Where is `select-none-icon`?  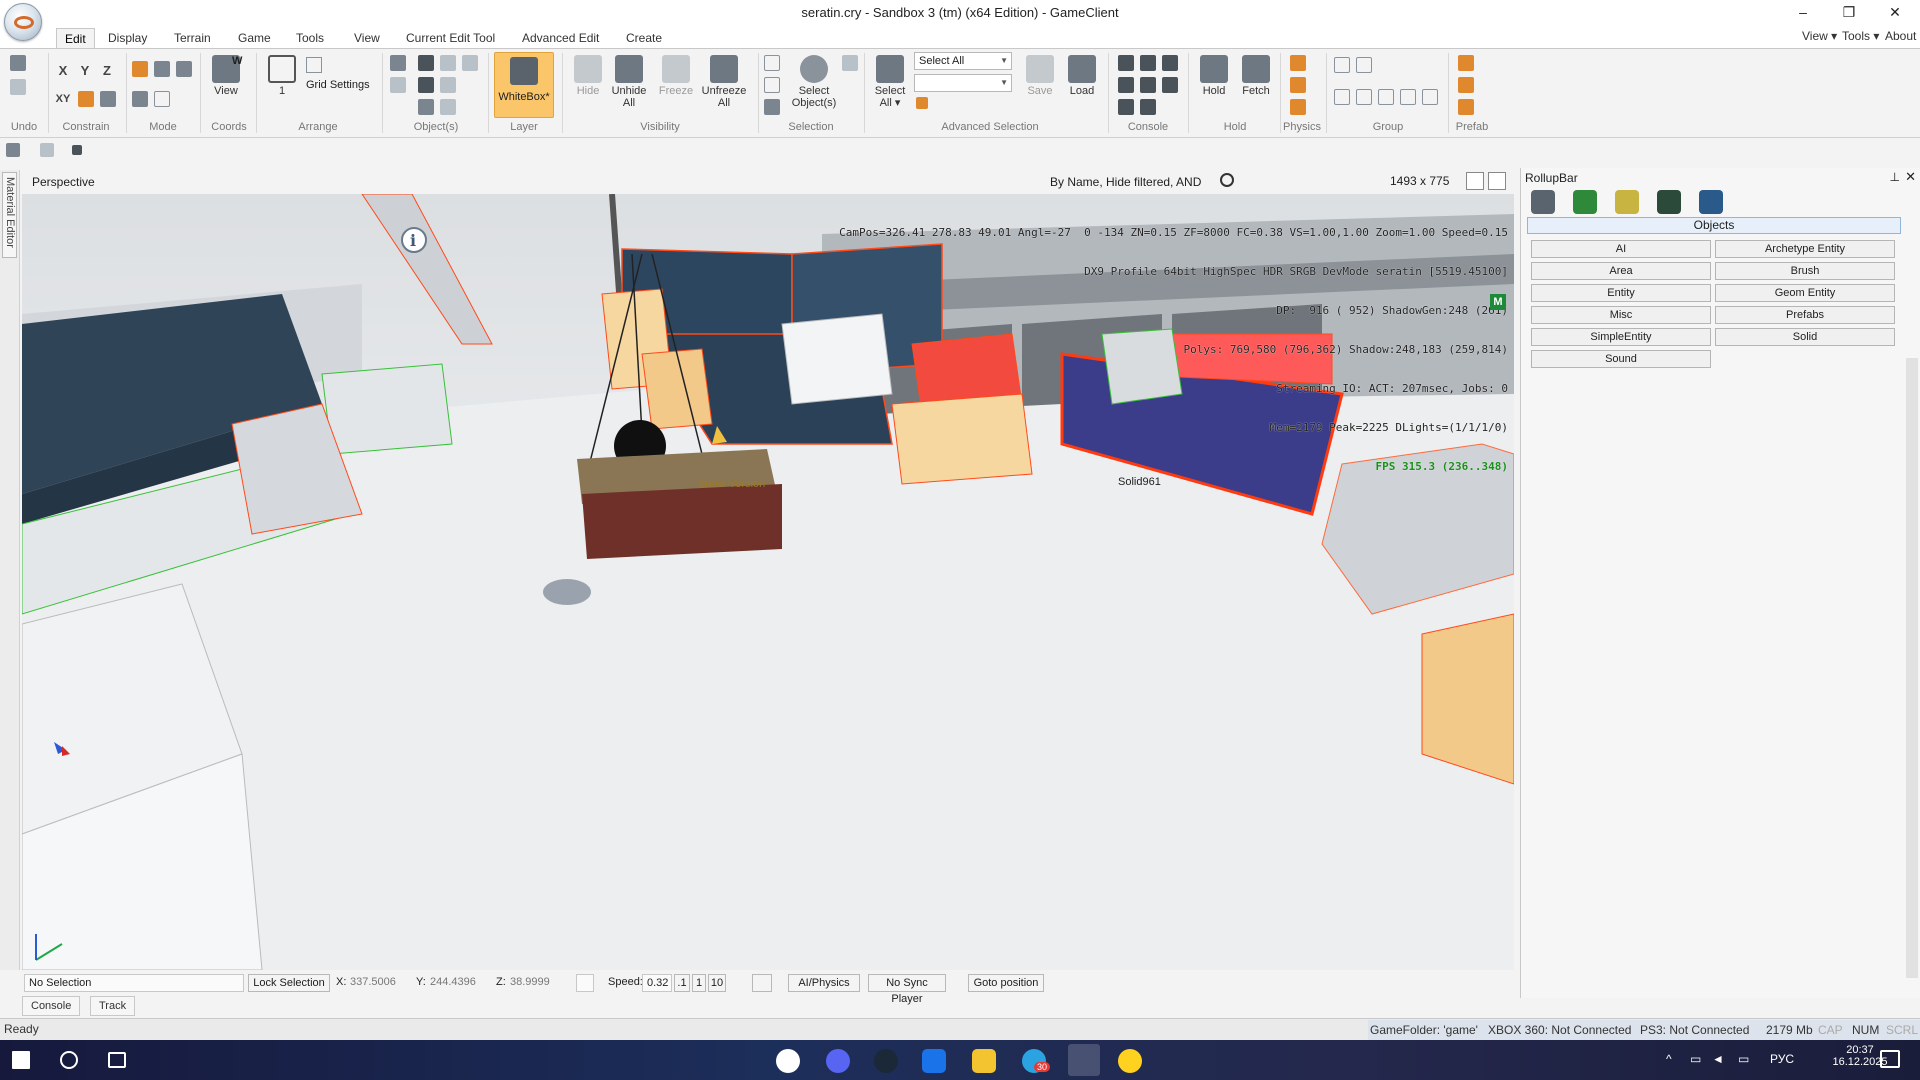 select-none-icon is located at coordinates (772, 107).